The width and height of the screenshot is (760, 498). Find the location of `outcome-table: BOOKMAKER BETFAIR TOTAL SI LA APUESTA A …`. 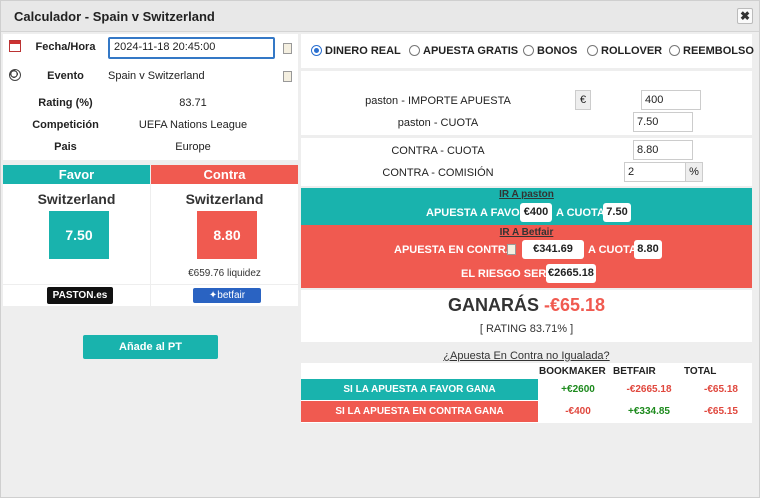

outcome-table: BOOKMAKER BETFAIR TOTAL SI LA APUESTA A … is located at coordinates (526, 393).